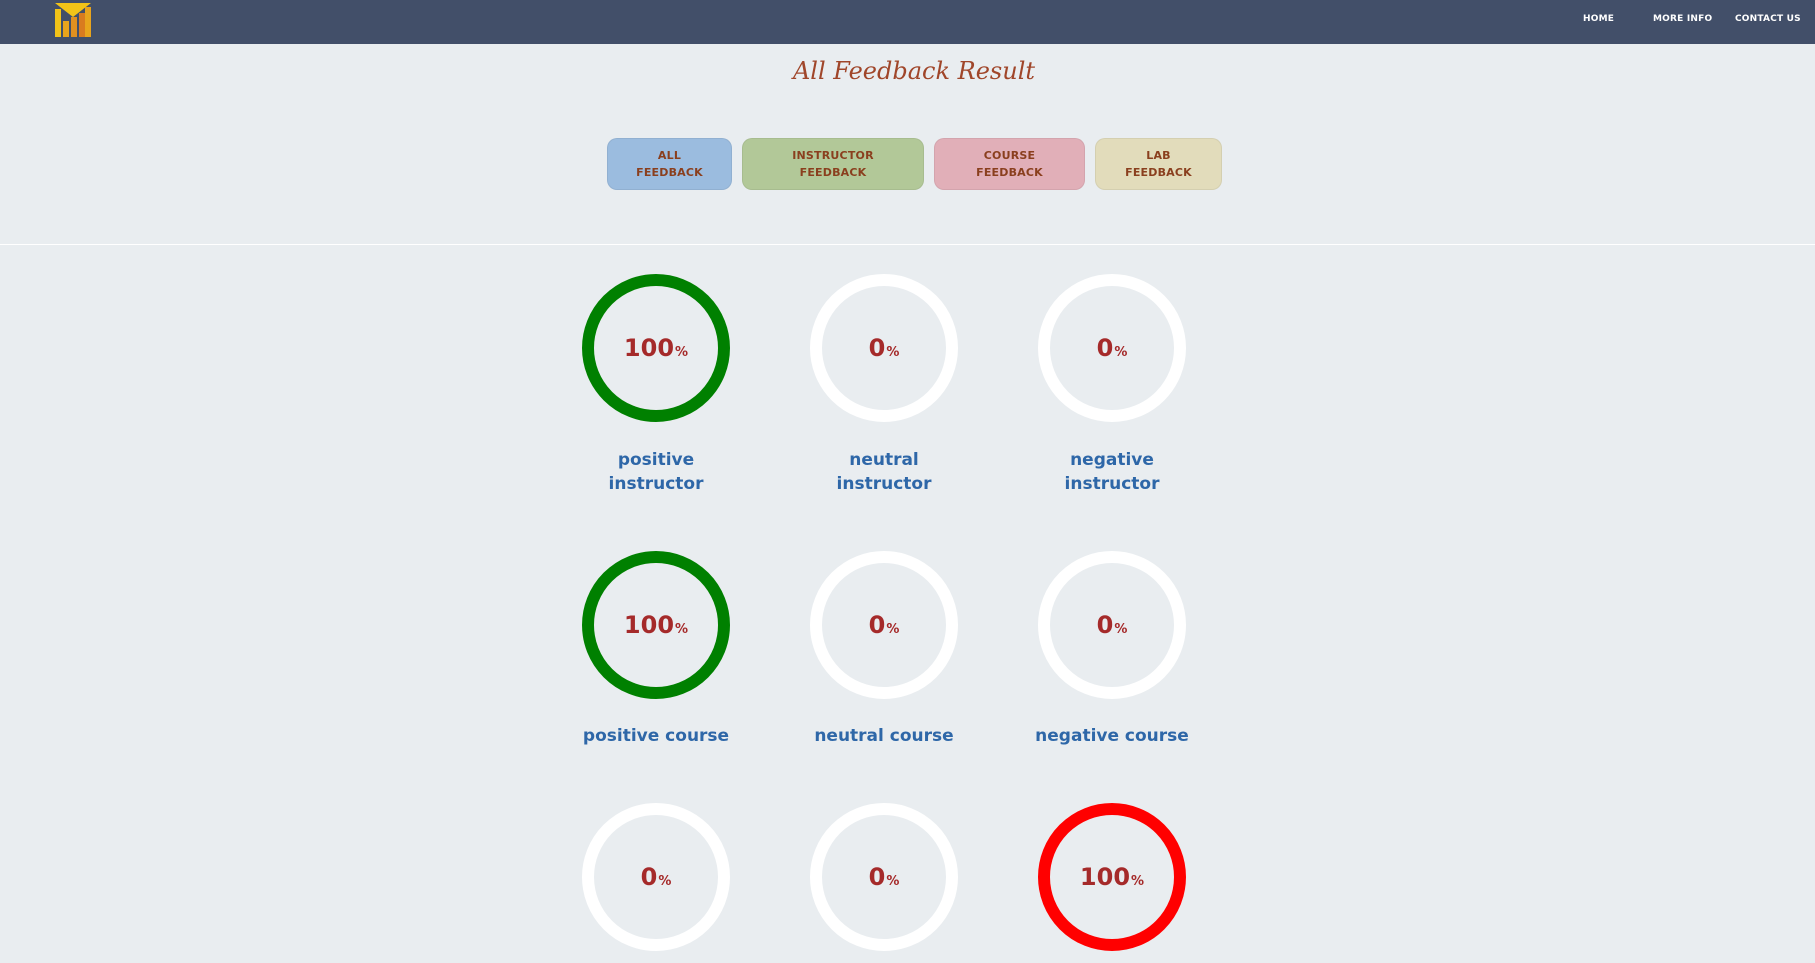  Describe the element at coordinates (656, 736) in the screenshot. I see `gauge-label-positive-course: positive course` at that location.